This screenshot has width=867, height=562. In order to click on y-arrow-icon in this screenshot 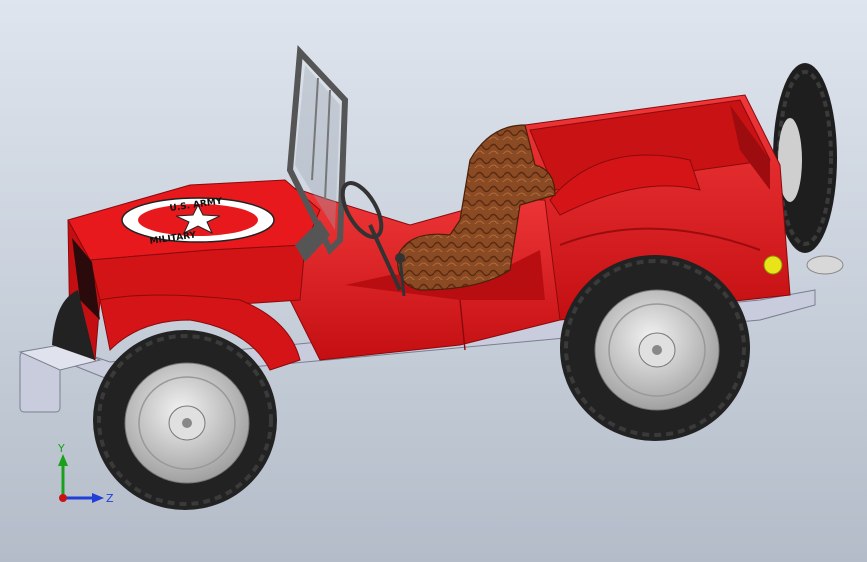, I will do `click(63, 460)`.